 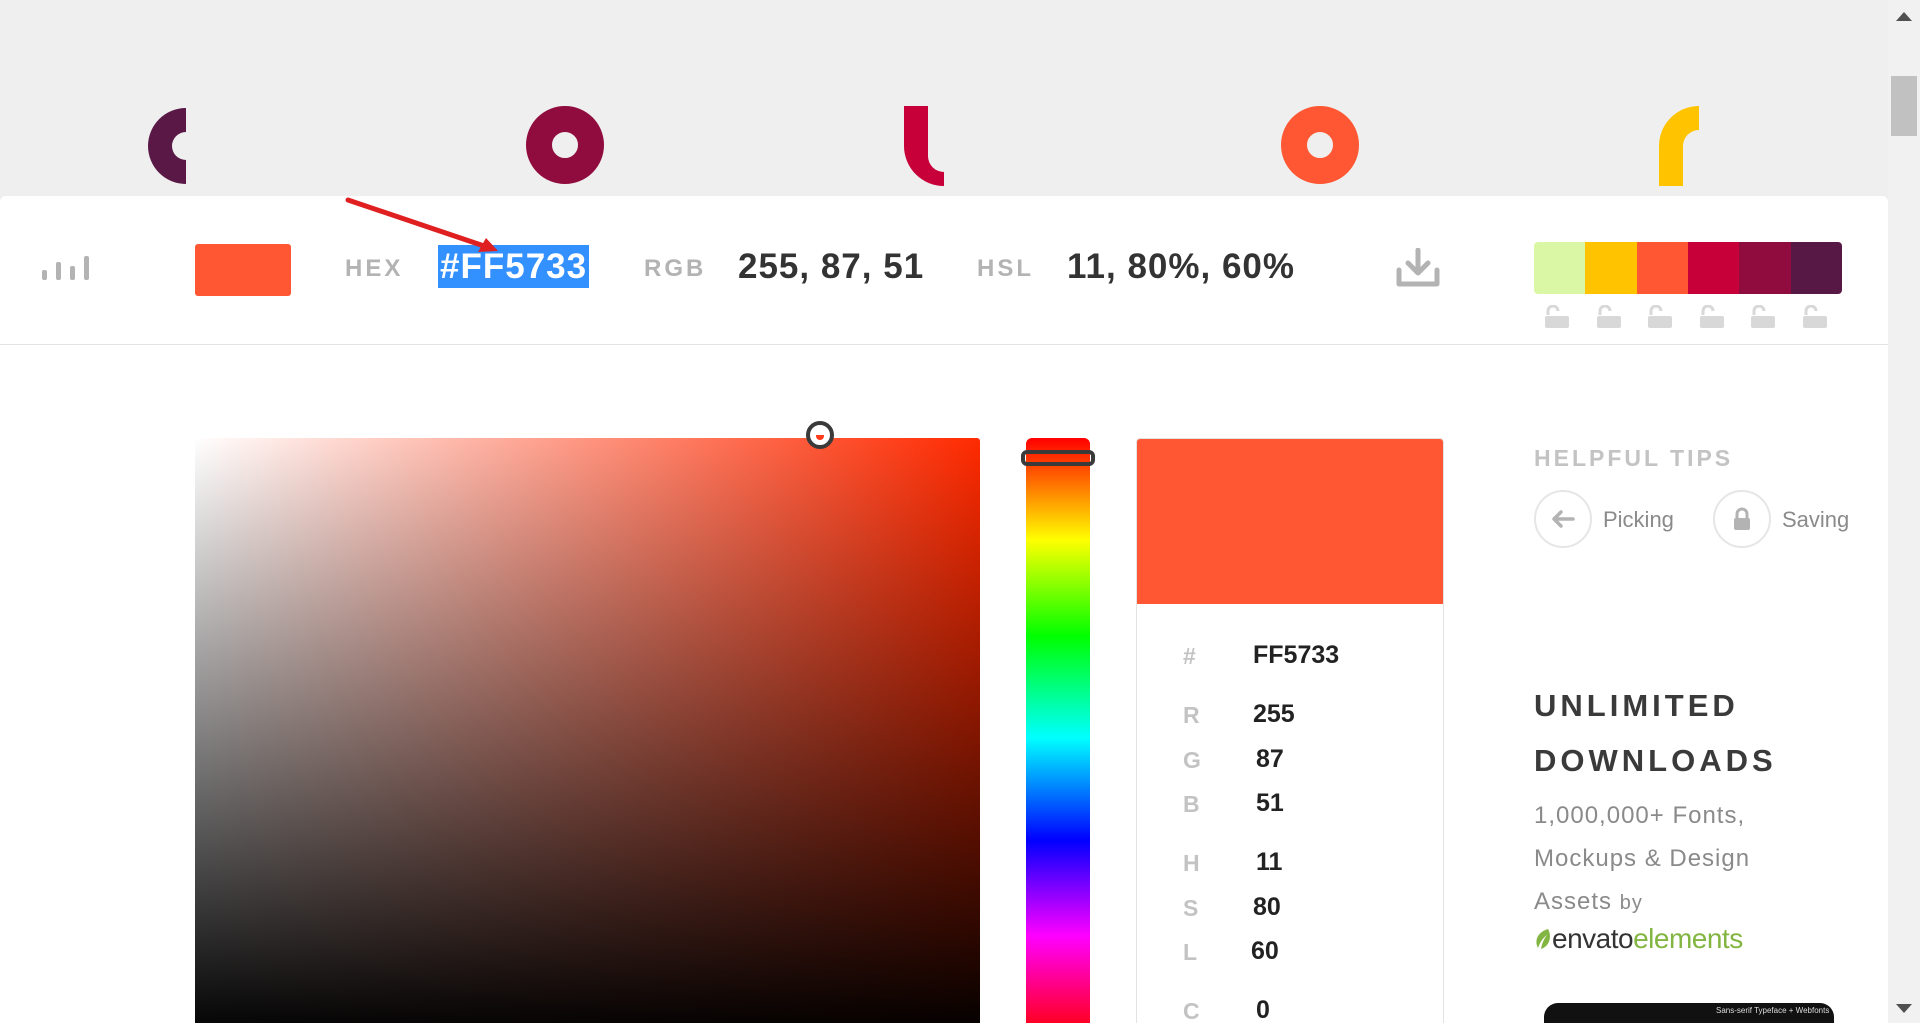 I want to click on ad-title-line2: DOWNLOADS, so click(x=1655, y=761).